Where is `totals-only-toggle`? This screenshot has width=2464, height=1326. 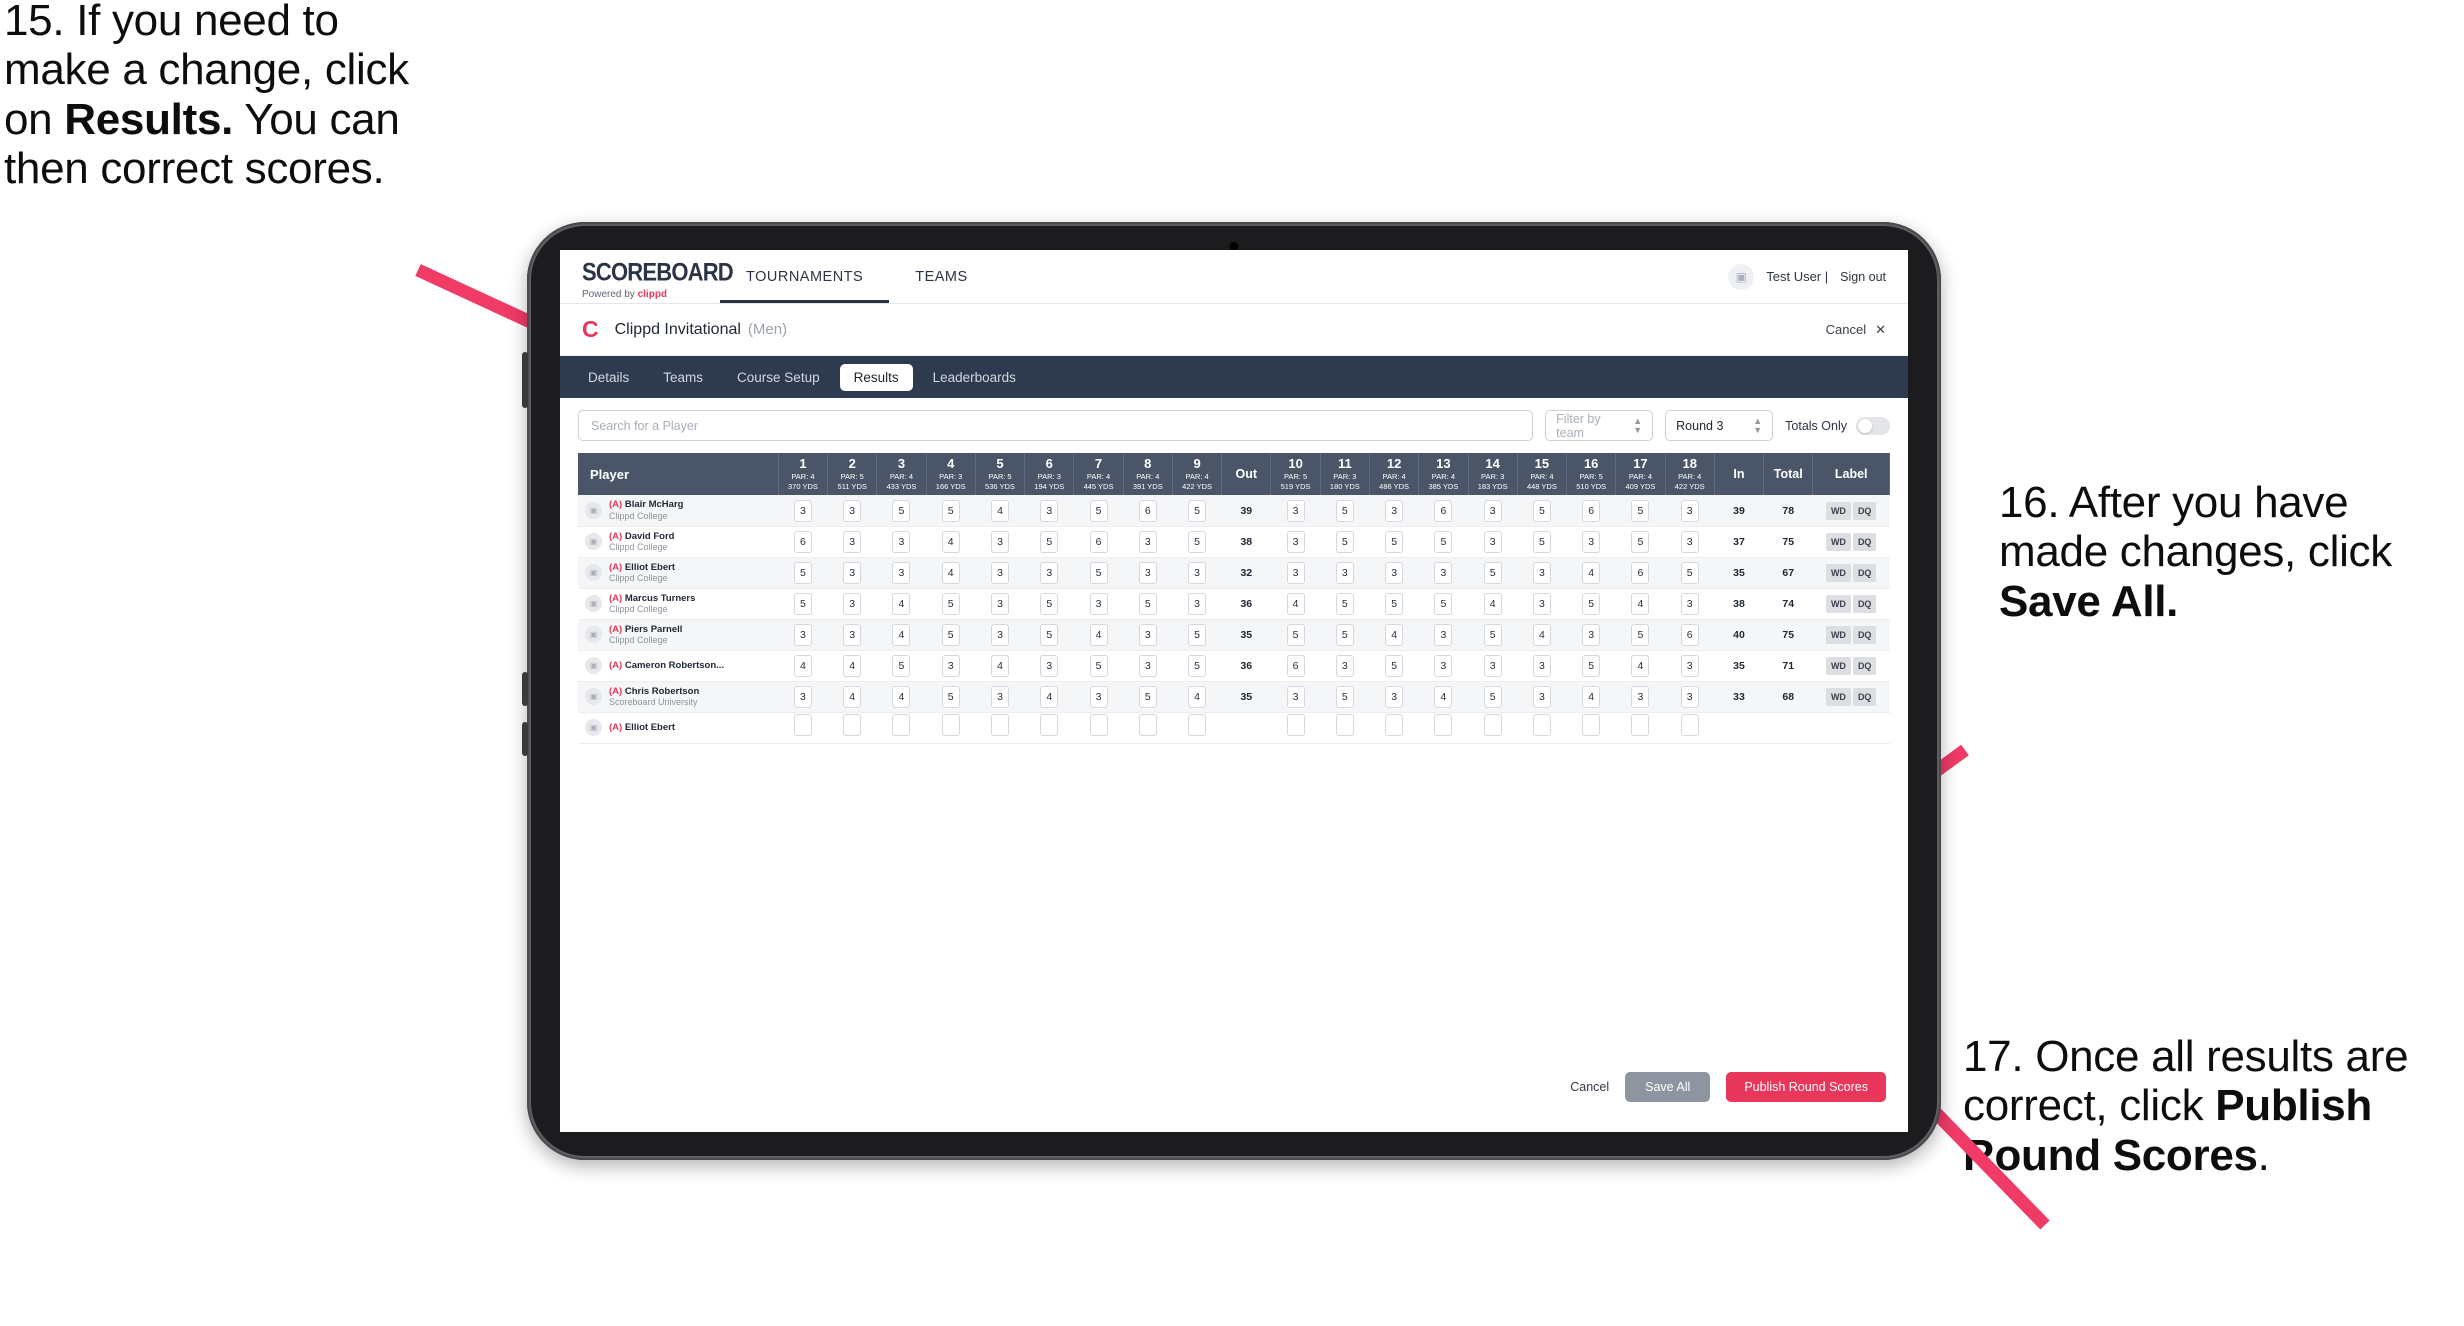 totals-only-toggle is located at coordinates (1873, 425).